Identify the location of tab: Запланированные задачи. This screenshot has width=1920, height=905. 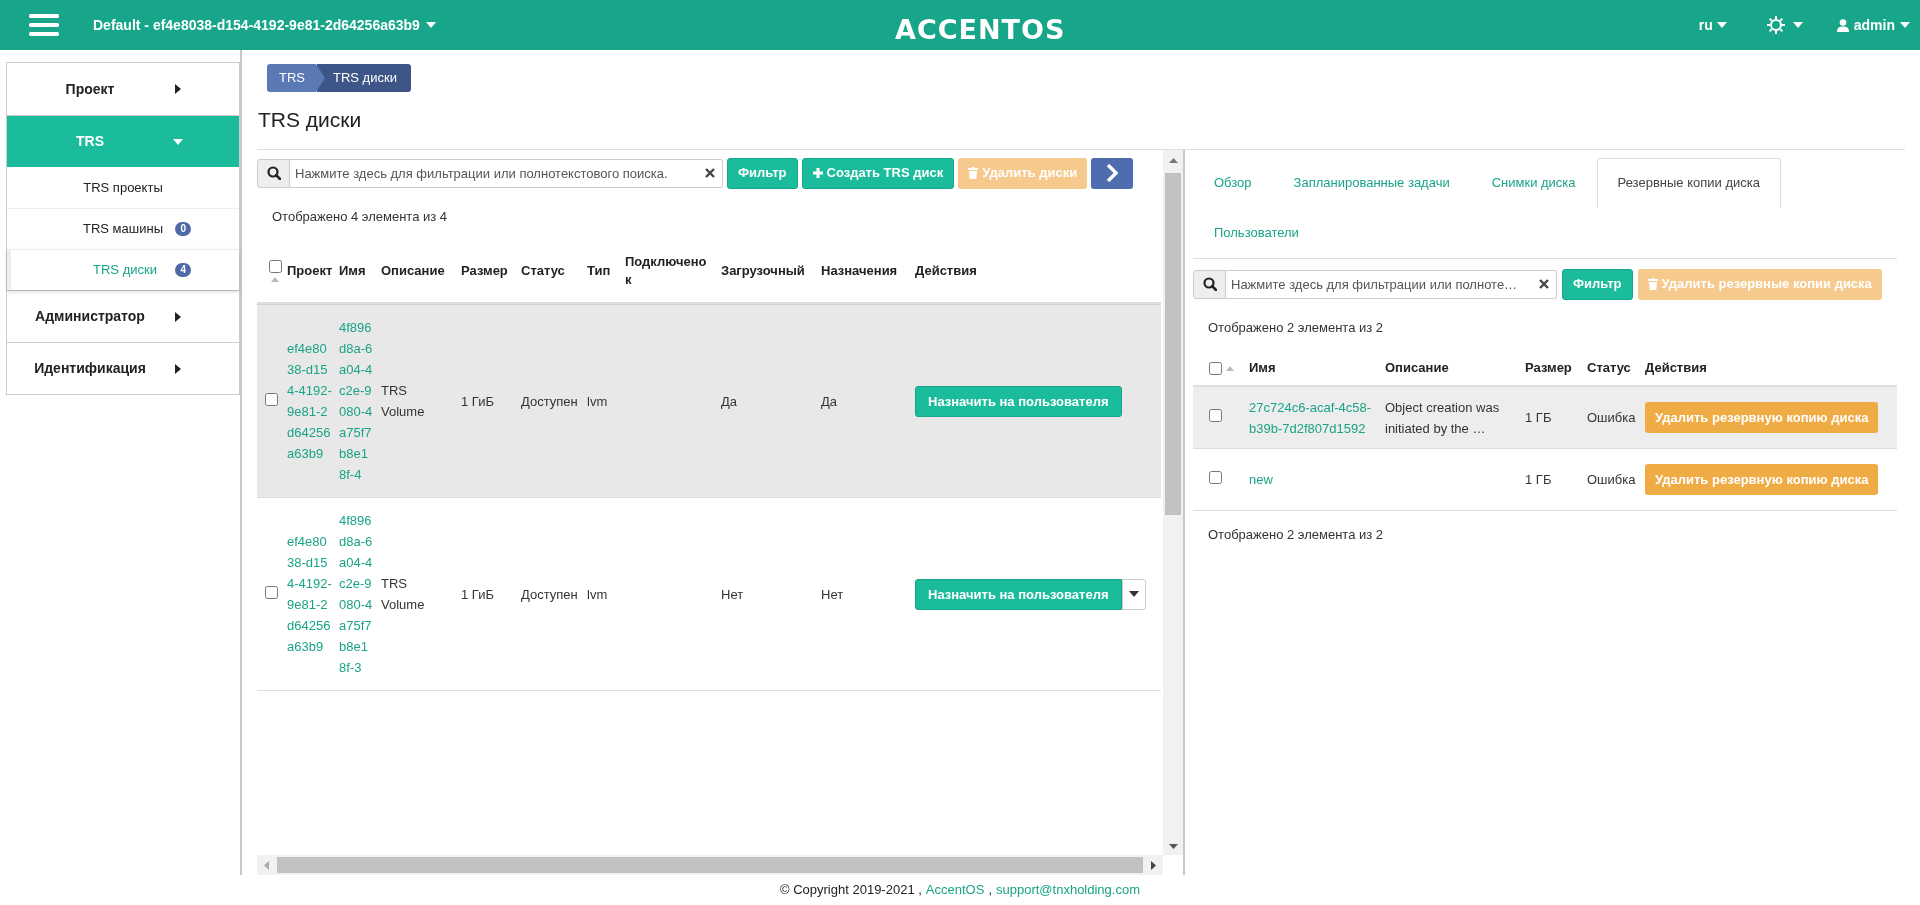
(1371, 182).